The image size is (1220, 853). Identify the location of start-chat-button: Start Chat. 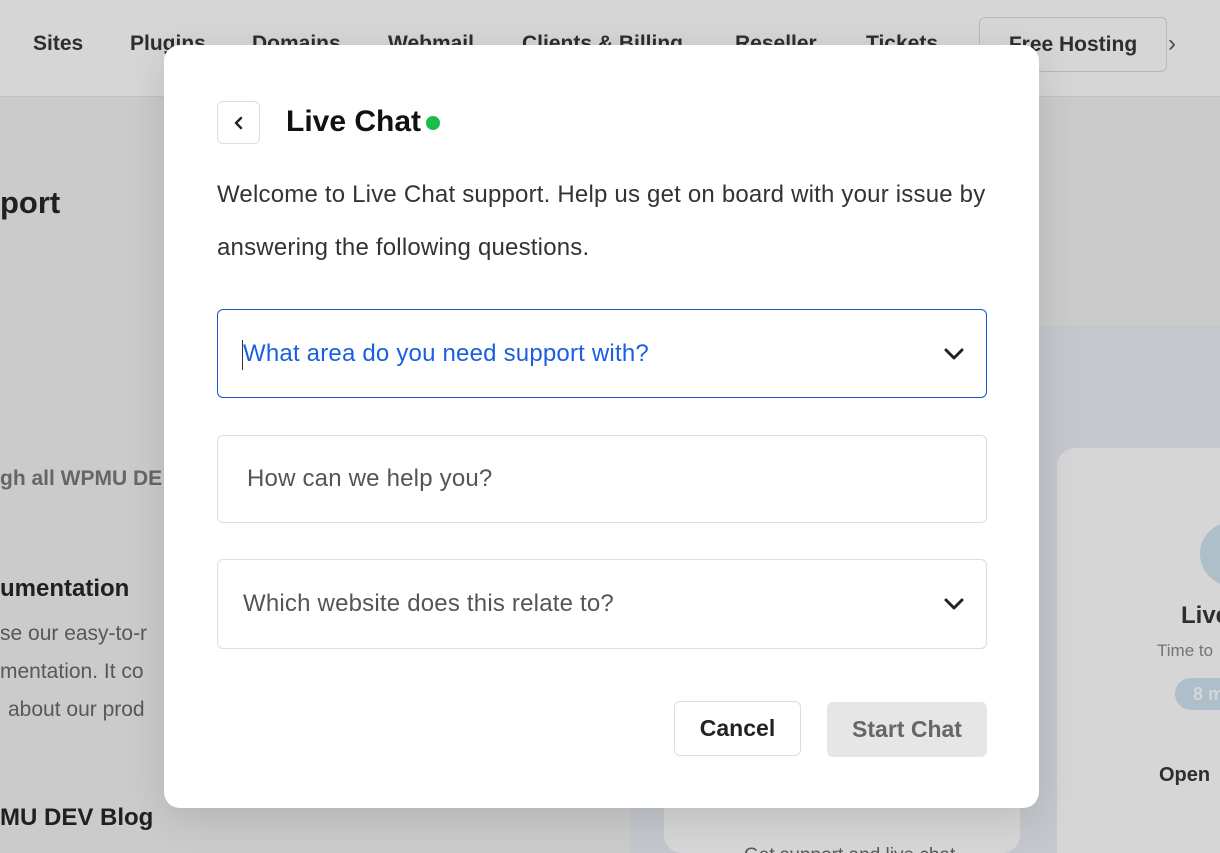
(907, 729).